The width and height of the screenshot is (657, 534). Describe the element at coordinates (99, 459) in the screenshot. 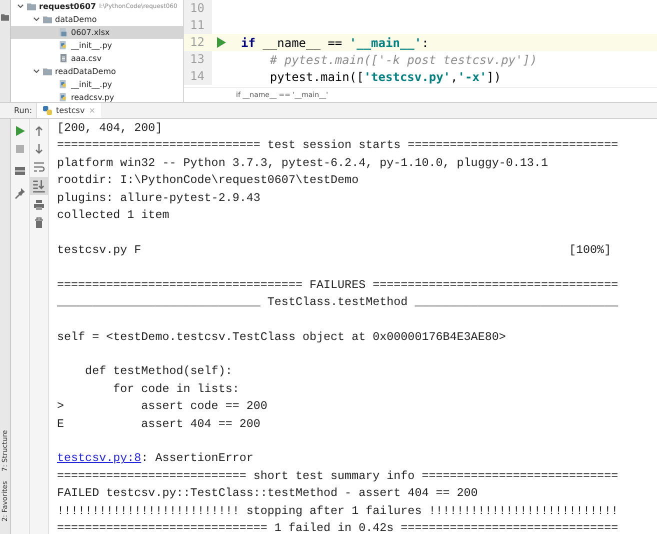

I see `file-link: testcsv.py:8` at that location.